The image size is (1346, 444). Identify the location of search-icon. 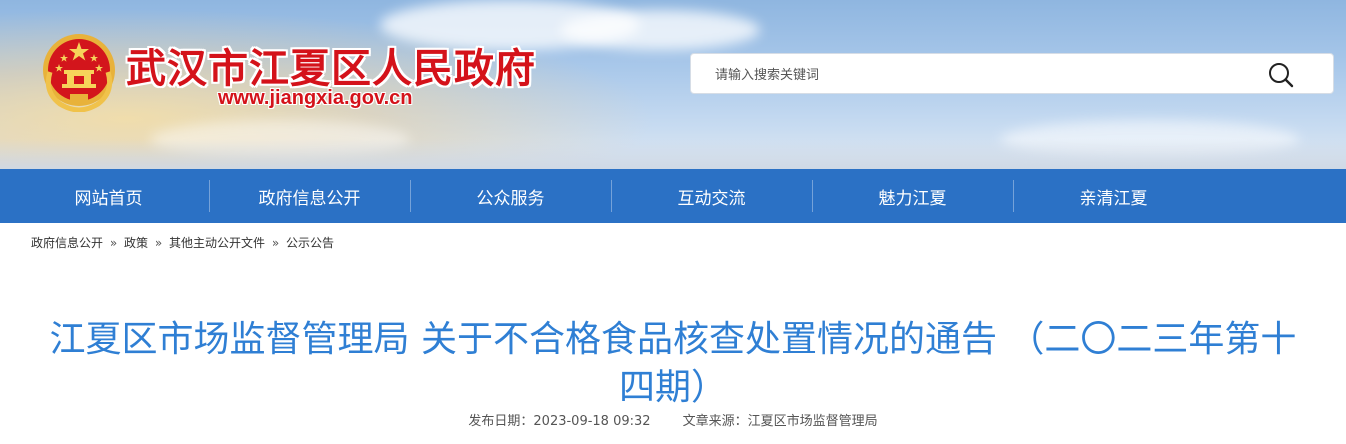
(1281, 75).